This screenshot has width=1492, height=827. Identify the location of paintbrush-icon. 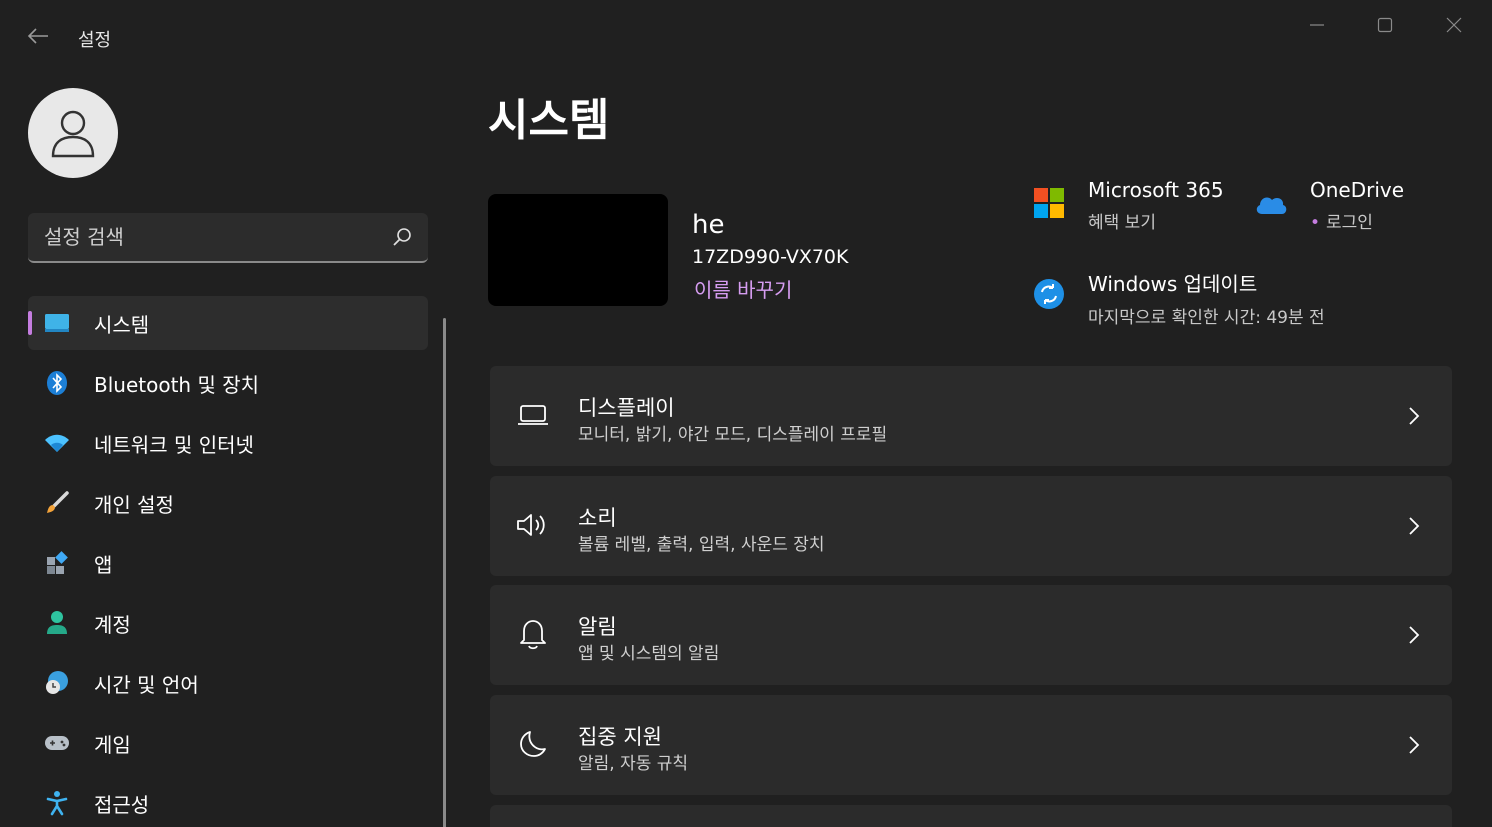
(57, 503).